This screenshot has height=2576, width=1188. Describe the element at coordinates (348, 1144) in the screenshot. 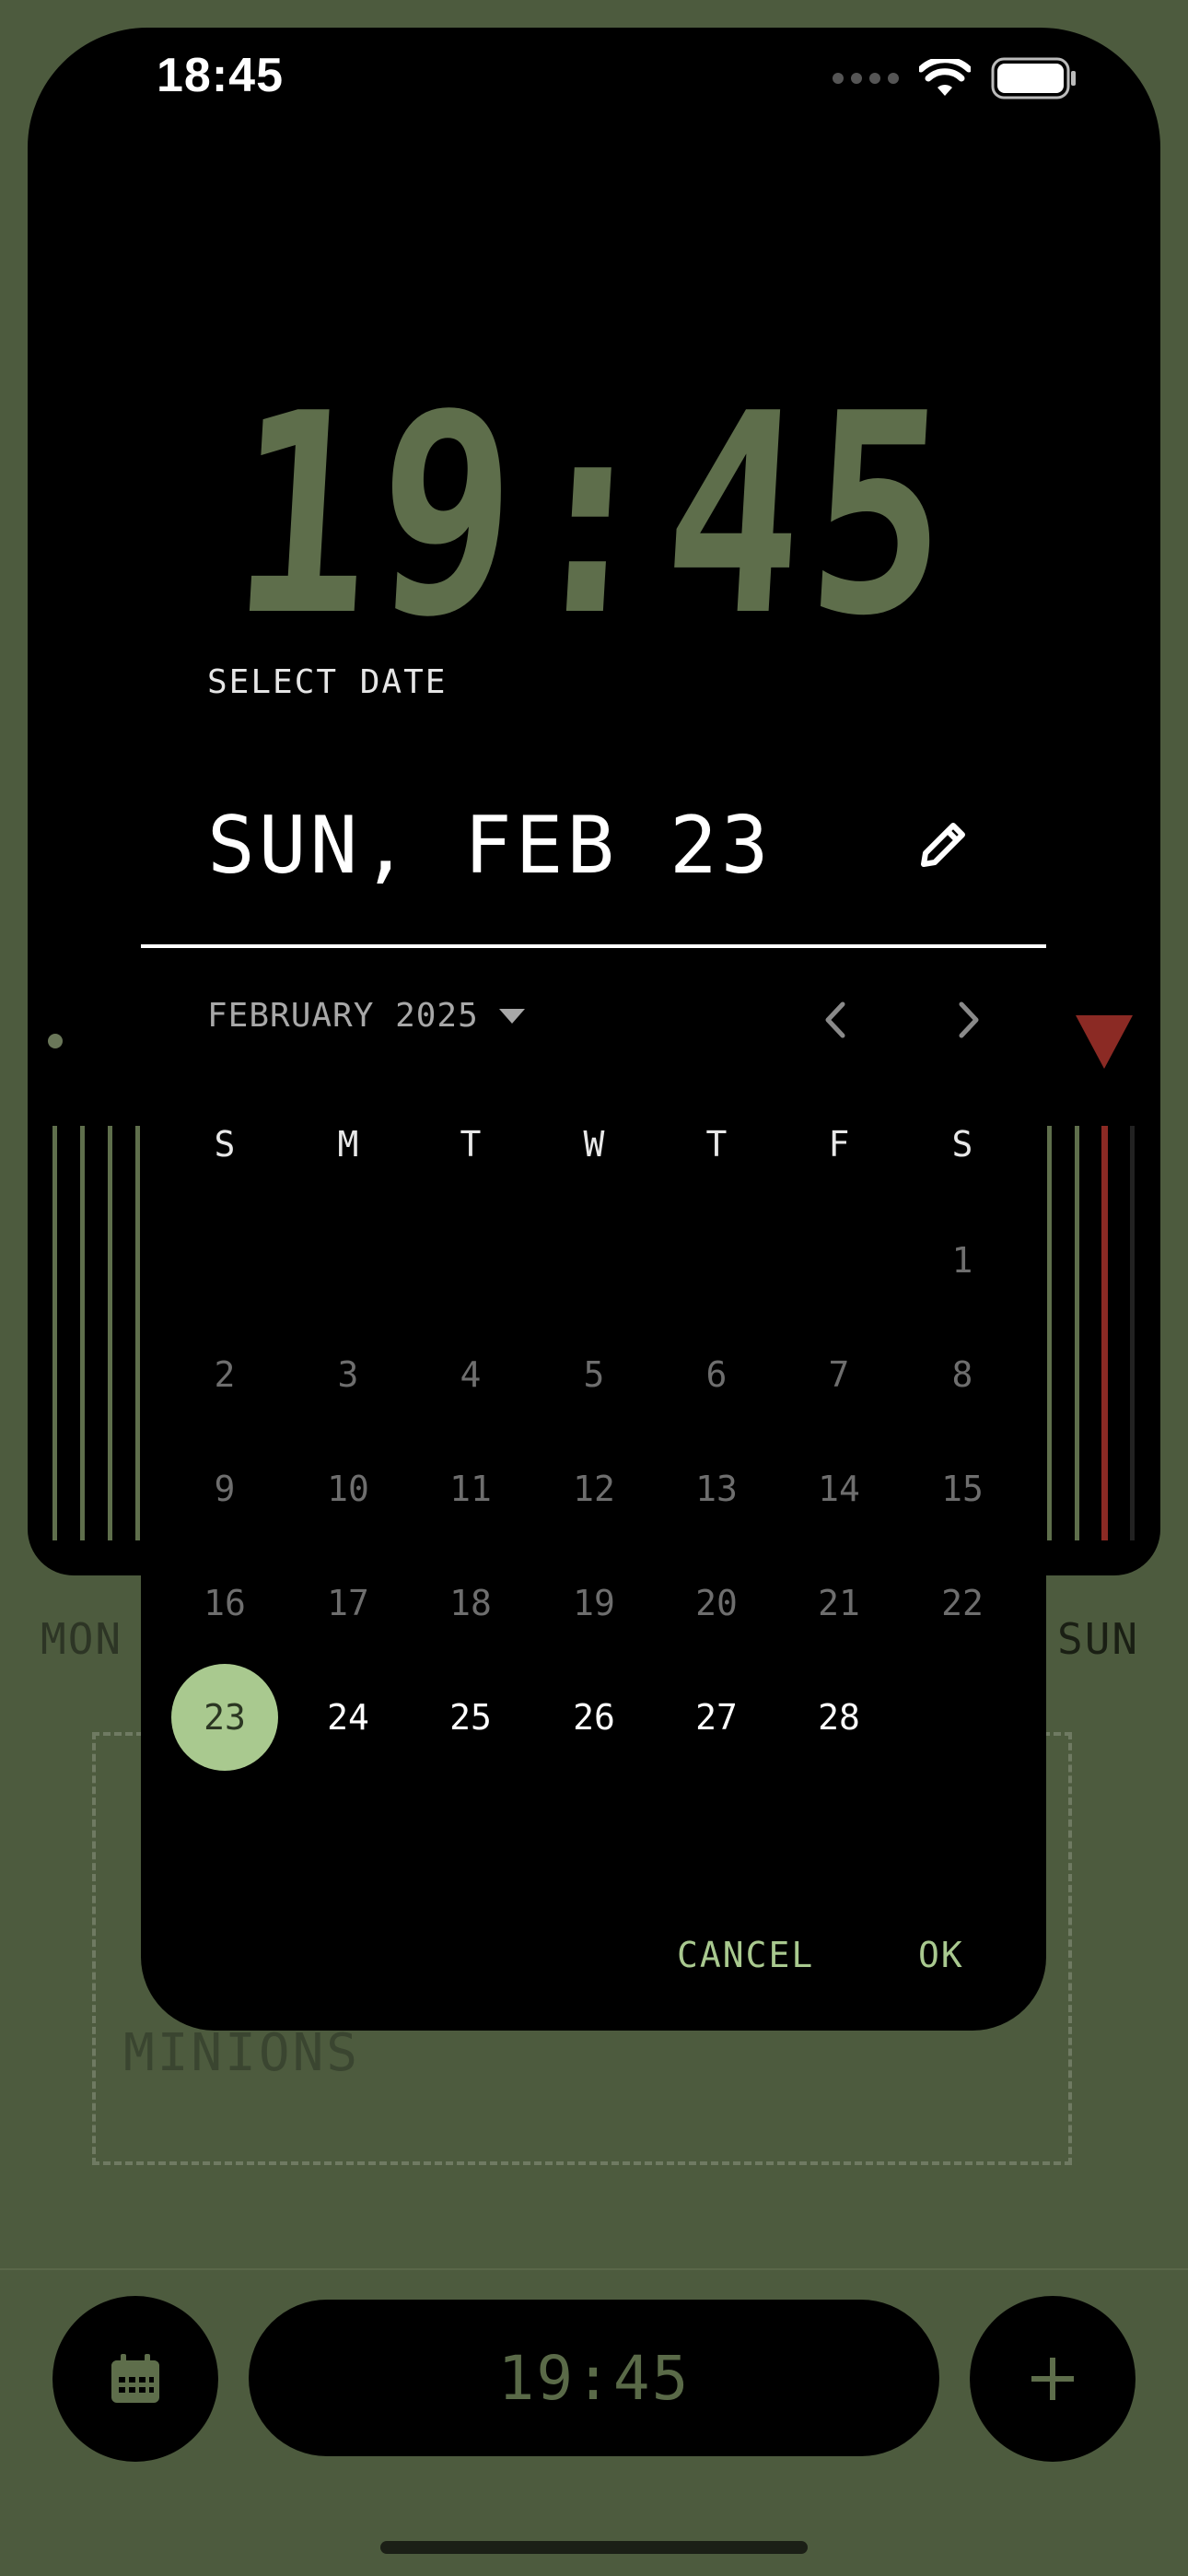

I see `weekday-header: M` at that location.